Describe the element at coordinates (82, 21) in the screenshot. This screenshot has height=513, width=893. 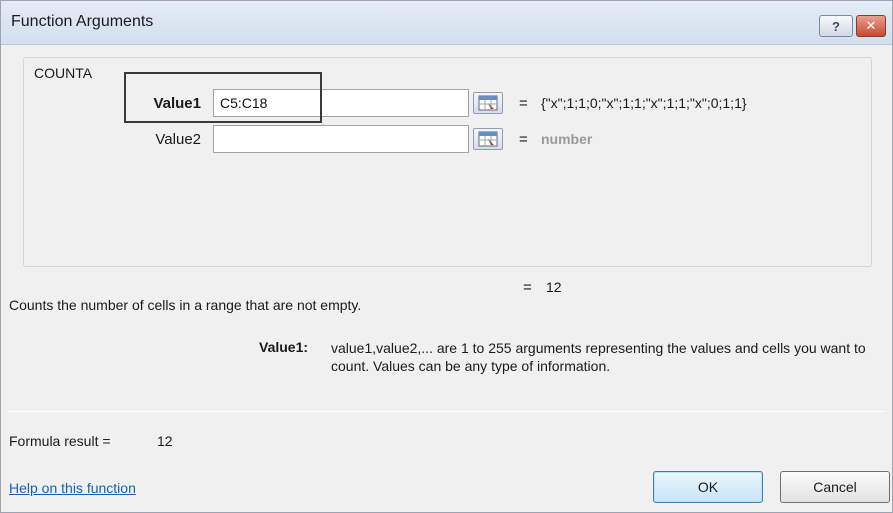
I see `dialog-title: Function Arguments` at that location.